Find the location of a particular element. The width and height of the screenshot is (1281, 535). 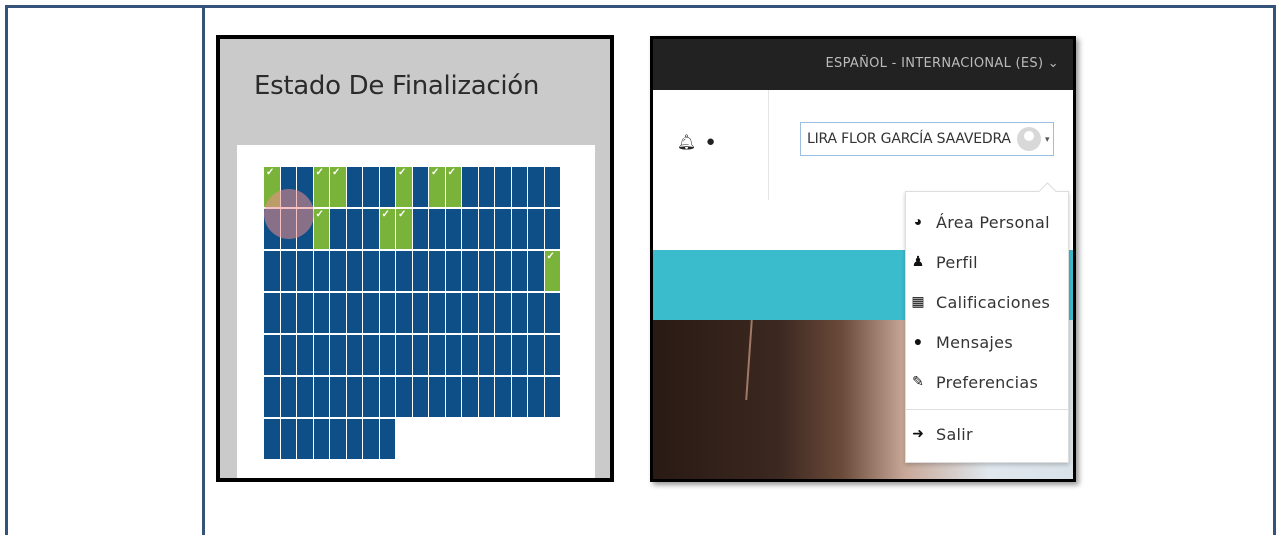

chat-icon: ● is located at coordinates (710, 141).